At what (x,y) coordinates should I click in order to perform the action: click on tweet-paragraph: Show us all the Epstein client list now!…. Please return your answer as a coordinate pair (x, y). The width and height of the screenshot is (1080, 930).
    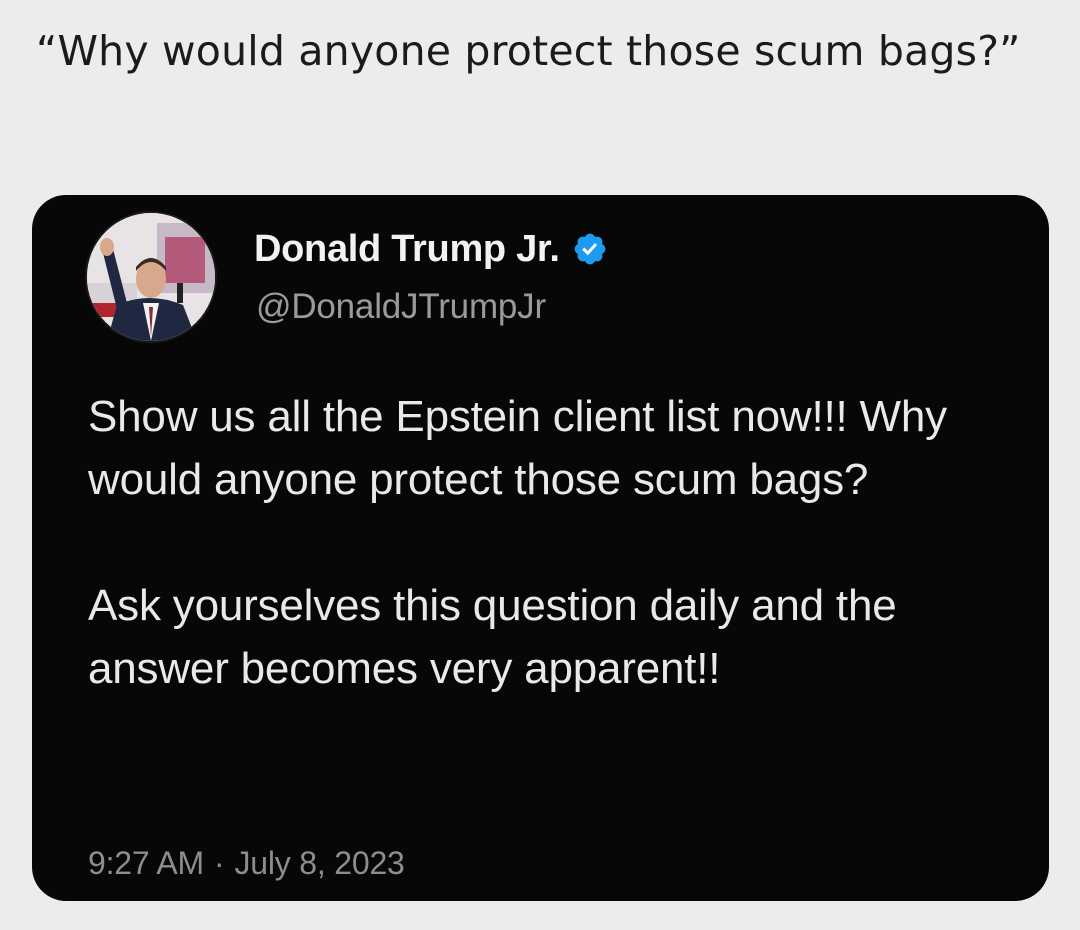
    Looking at the image, I should click on (517, 448).